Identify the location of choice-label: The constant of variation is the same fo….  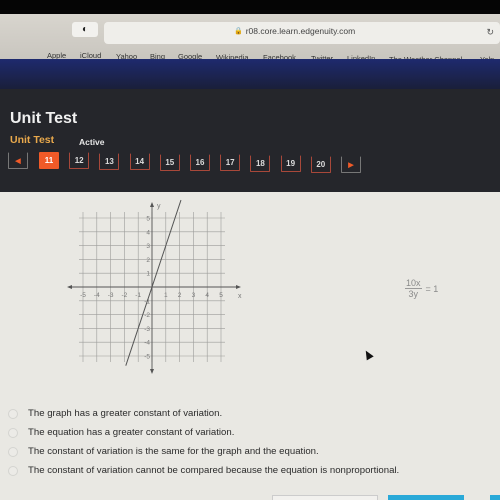
(173, 451).